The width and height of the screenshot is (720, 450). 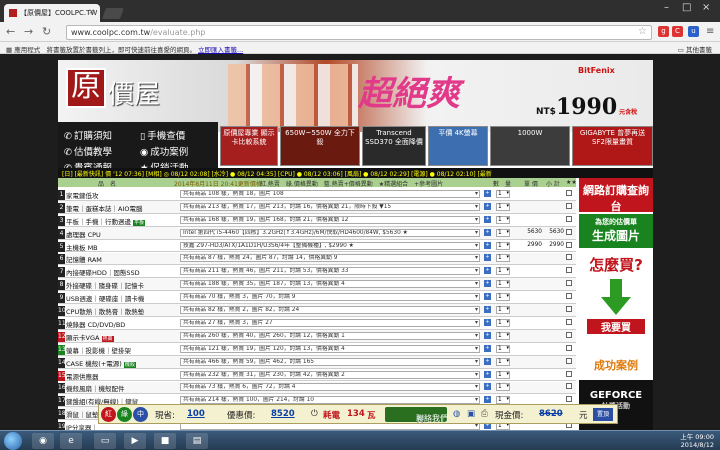 I want to click on close-window-icon: ×, so click(x=706, y=7).